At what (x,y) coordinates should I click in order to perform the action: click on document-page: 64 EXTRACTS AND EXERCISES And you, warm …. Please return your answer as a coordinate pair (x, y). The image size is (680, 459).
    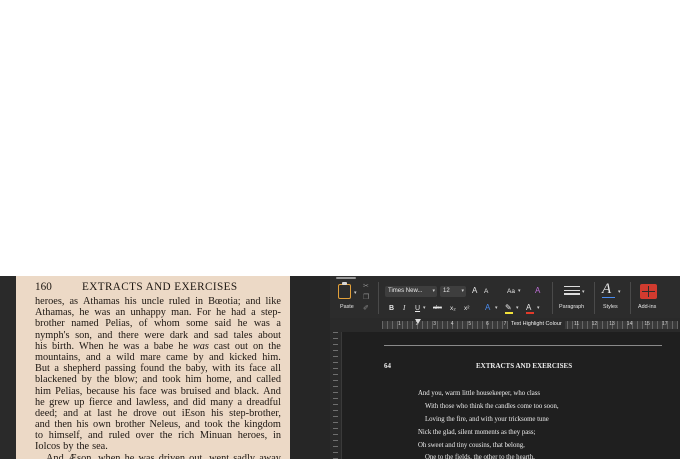
    Looking at the image, I should click on (511, 395).